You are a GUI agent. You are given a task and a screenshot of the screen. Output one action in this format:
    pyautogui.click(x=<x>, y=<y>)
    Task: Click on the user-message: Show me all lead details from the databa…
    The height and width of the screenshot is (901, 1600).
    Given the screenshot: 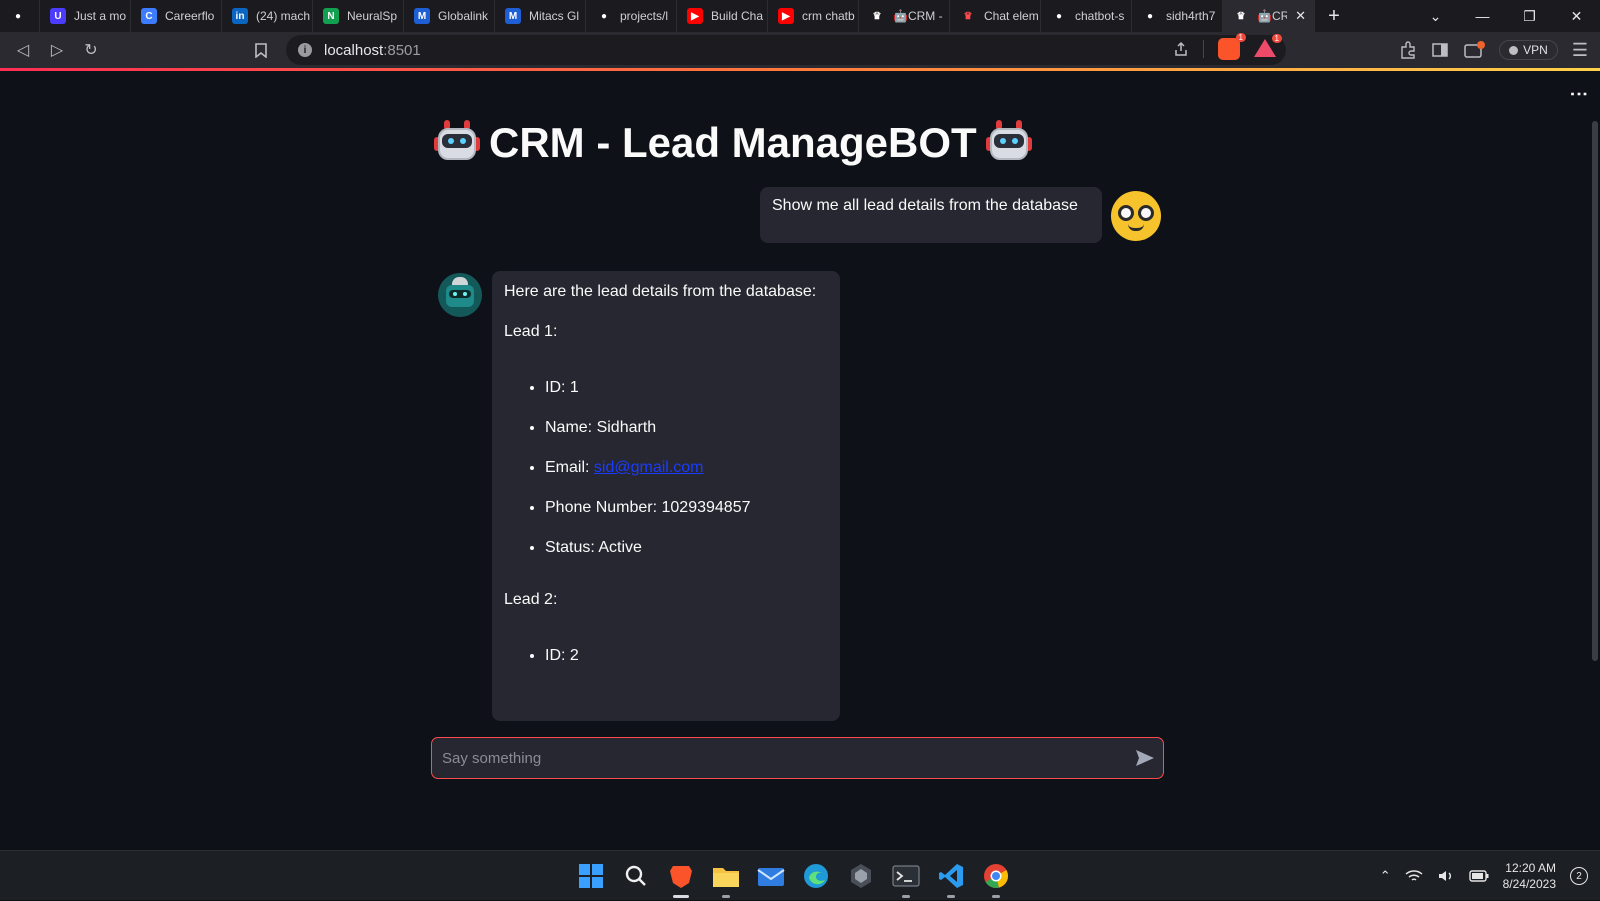 What is the action you would take?
    pyautogui.click(x=960, y=215)
    